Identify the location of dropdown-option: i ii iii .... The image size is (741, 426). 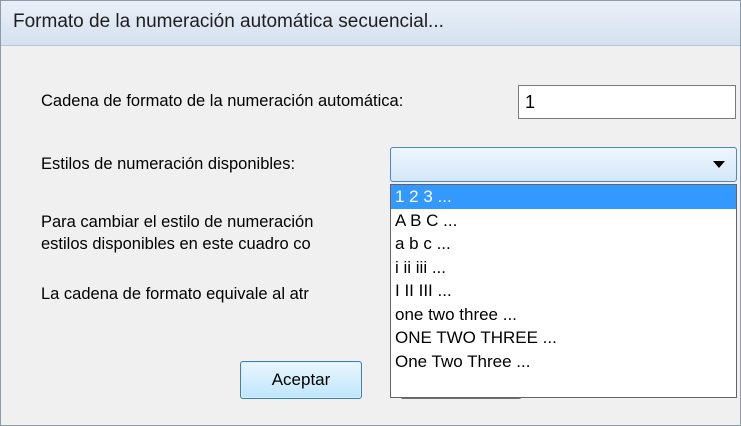
(563, 268).